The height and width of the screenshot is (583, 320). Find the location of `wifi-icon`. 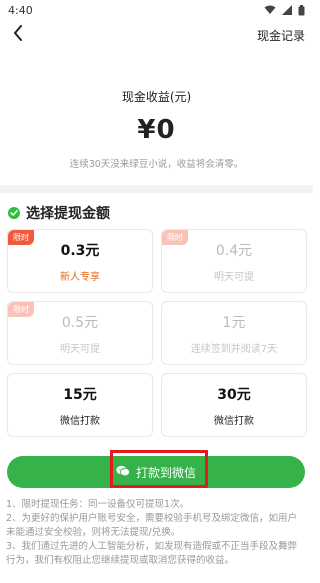

wifi-icon is located at coordinates (270, 10).